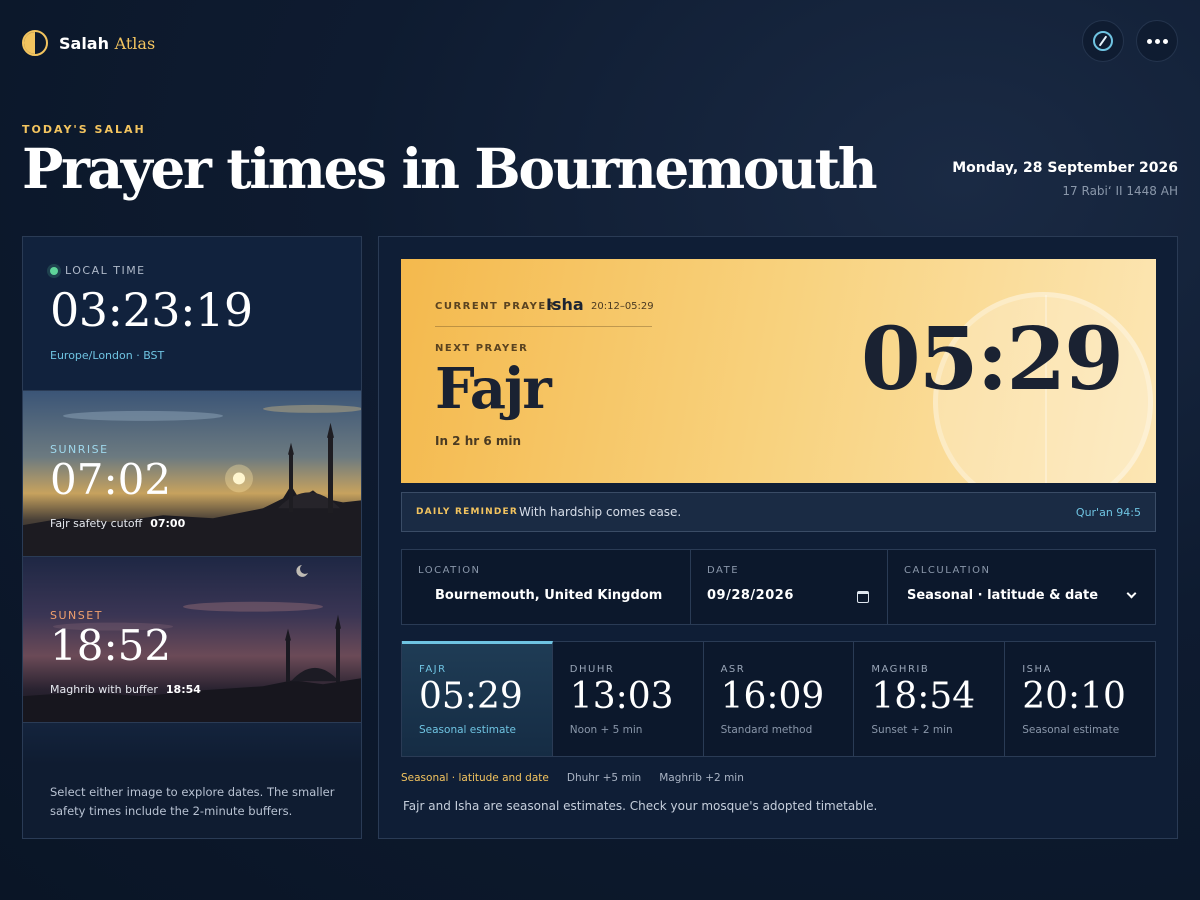 This screenshot has width=1200, height=900. What do you see at coordinates (600, 41) in the screenshot?
I see `top-bar: Salah Atlas` at bounding box center [600, 41].